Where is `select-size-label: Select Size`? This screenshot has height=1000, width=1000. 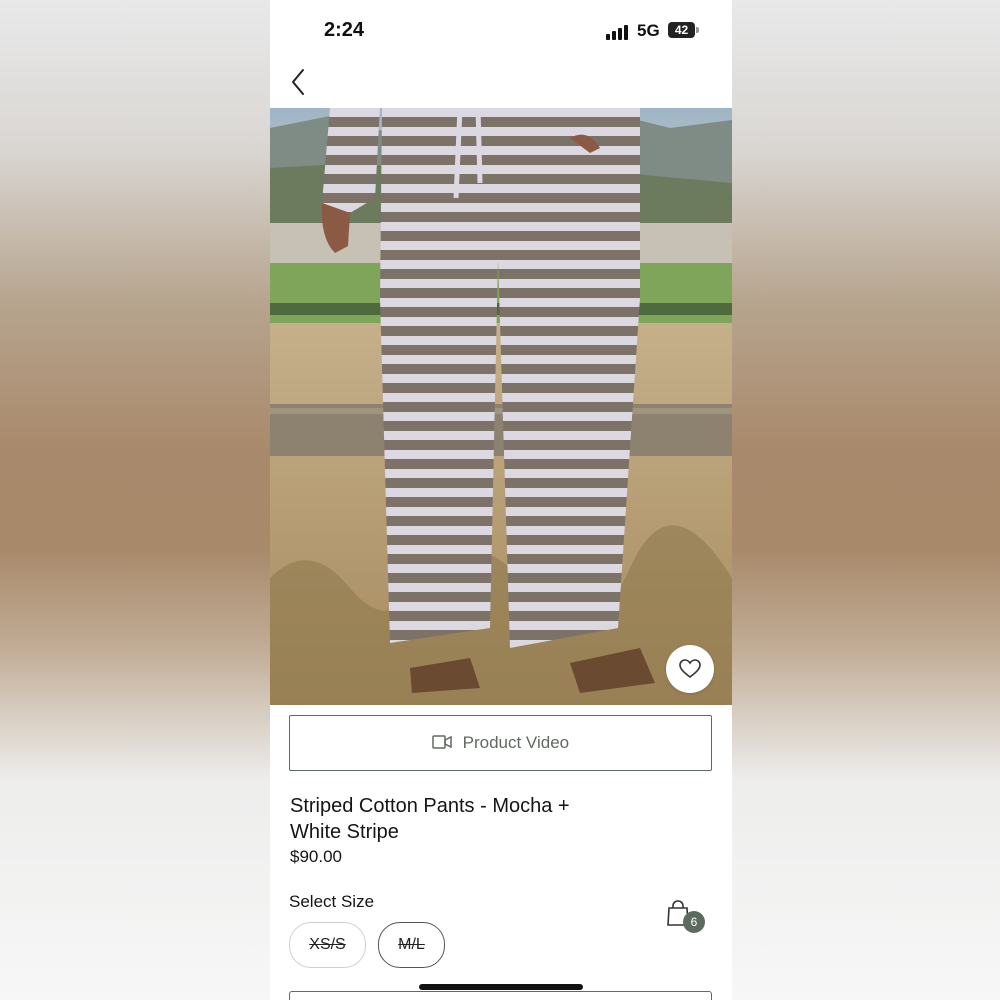 select-size-label: Select Size is located at coordinates (332, 901).